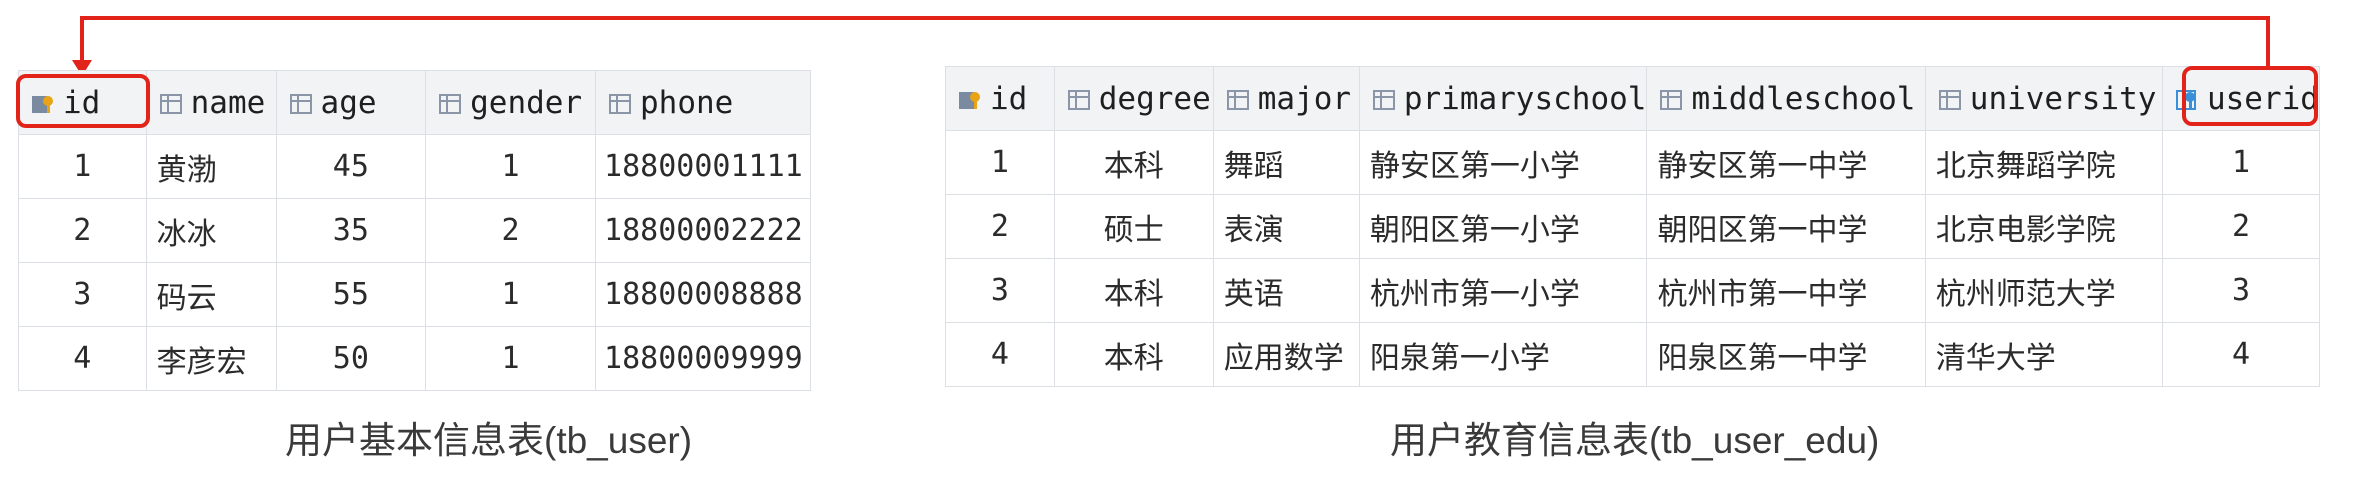 This screenshot has height=481, width=2363. What do you see at coordinates (228, 102) in the screenshot?
I see `column-label: name` at bounding box center [228, 102].